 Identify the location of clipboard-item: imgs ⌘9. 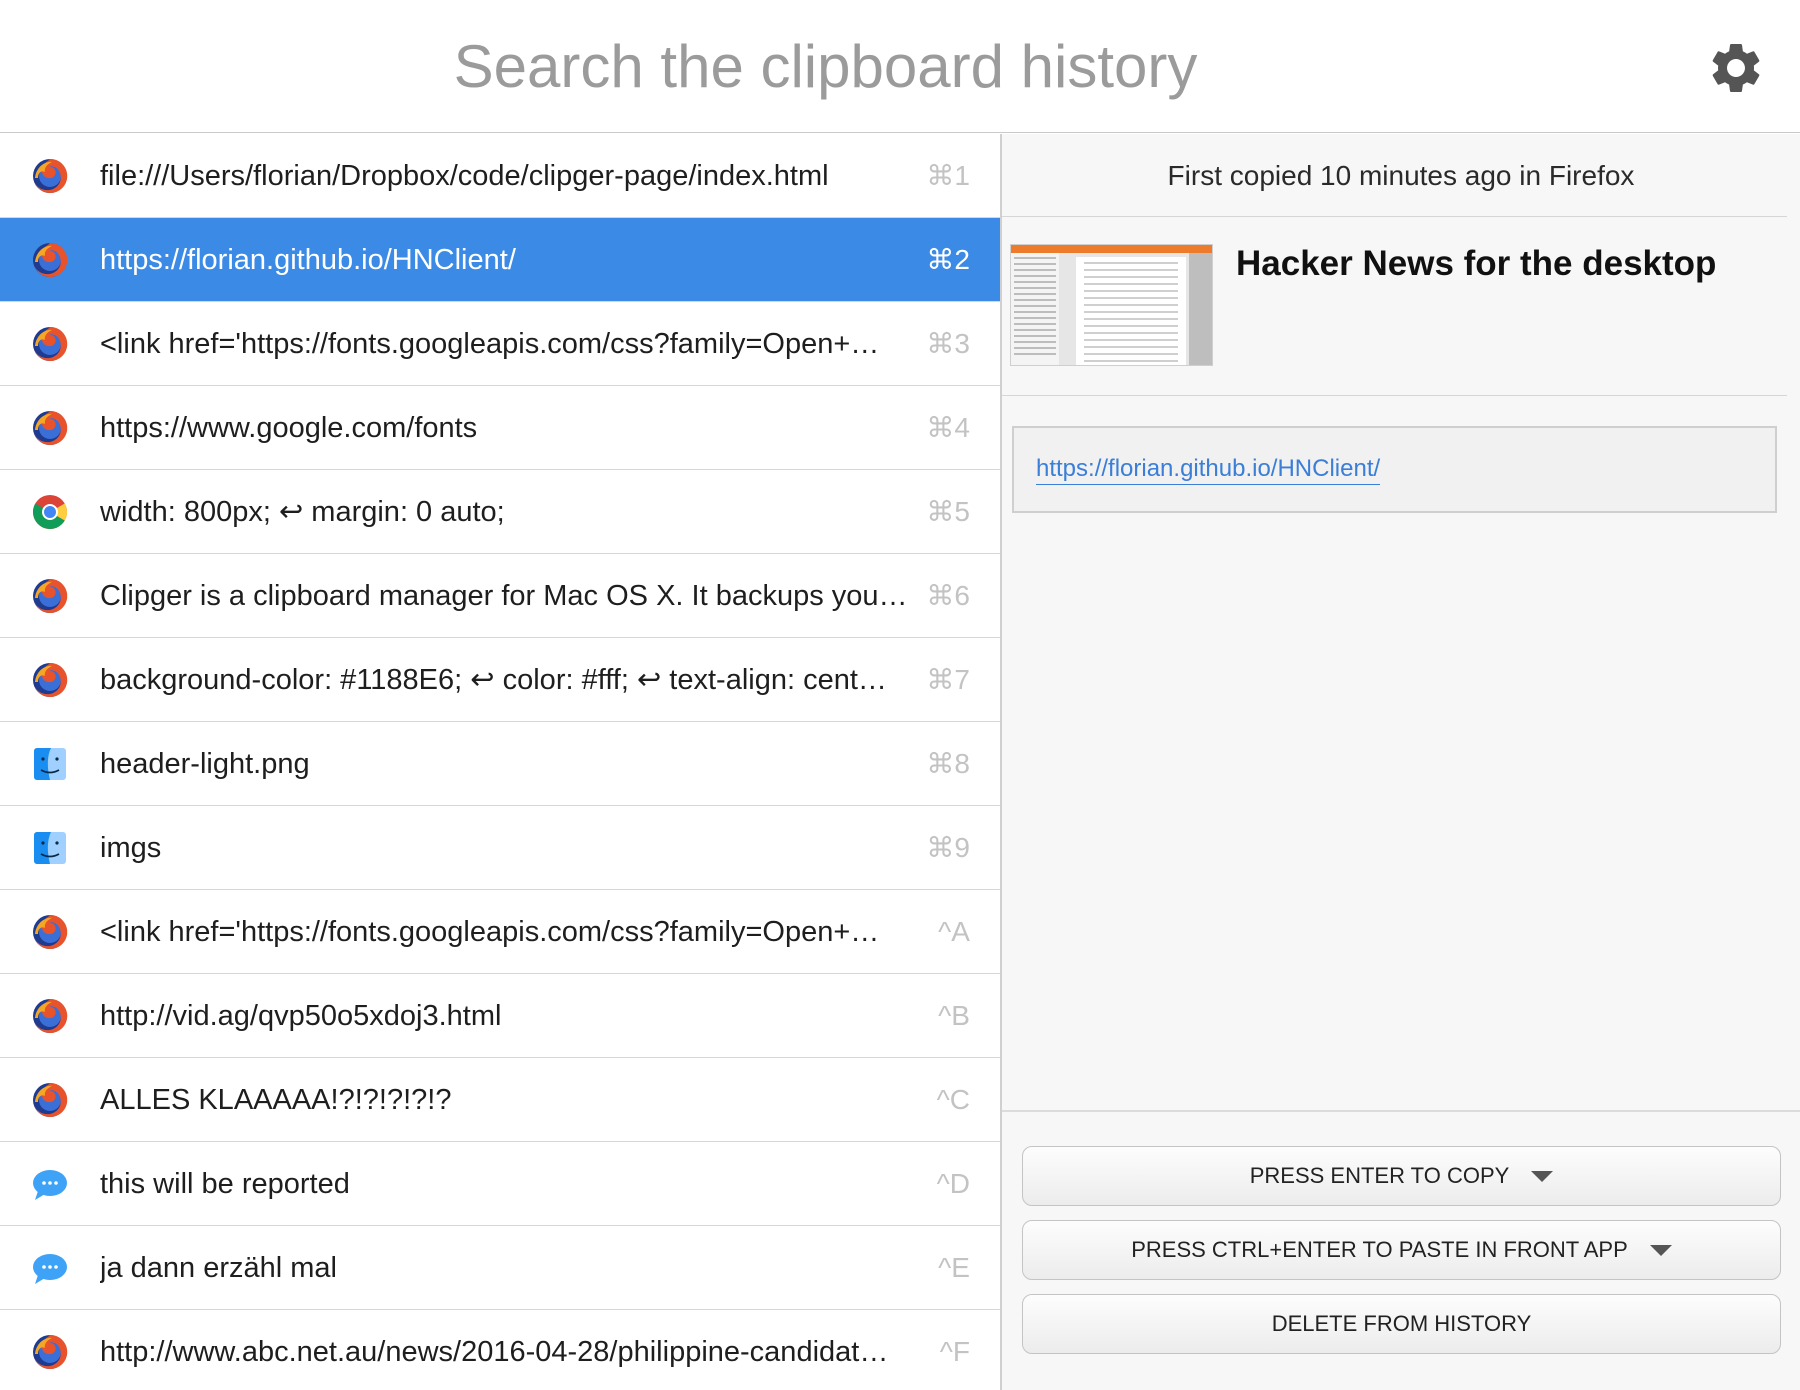
(500, 848).